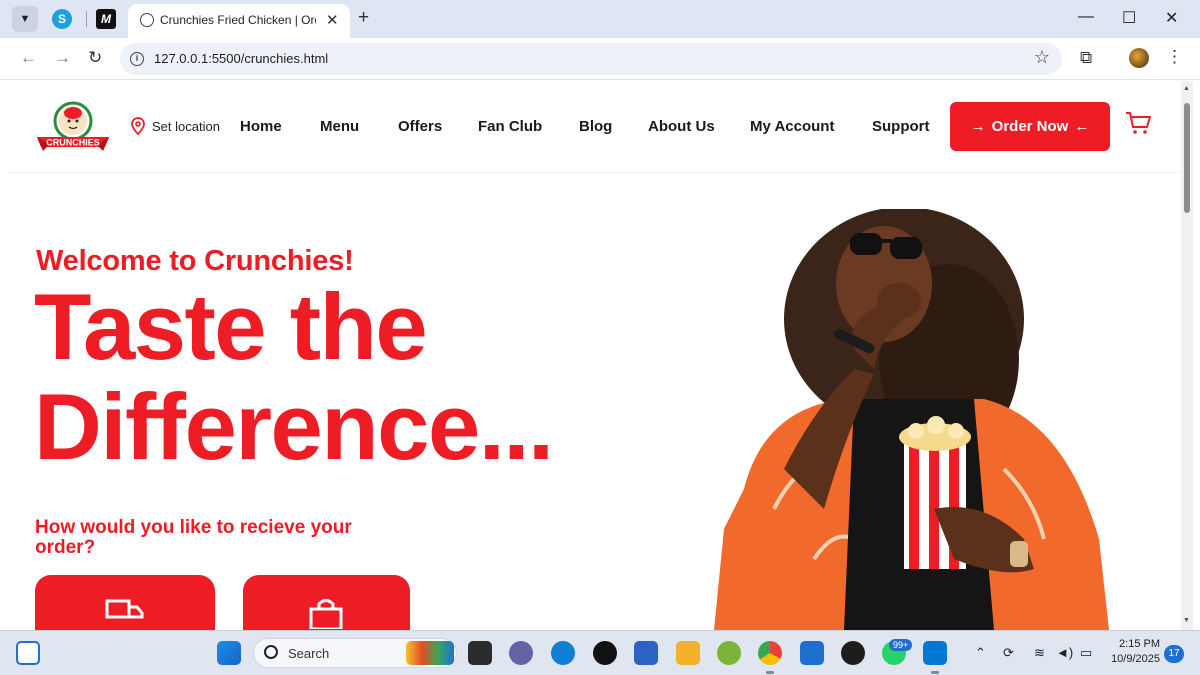 The width and height of the screenshot is (1200, 675). What do you see at coordinates (332, 20) in the screenshot?
I see `close-tab-icon: ✕` at bounding box center [332, 20].